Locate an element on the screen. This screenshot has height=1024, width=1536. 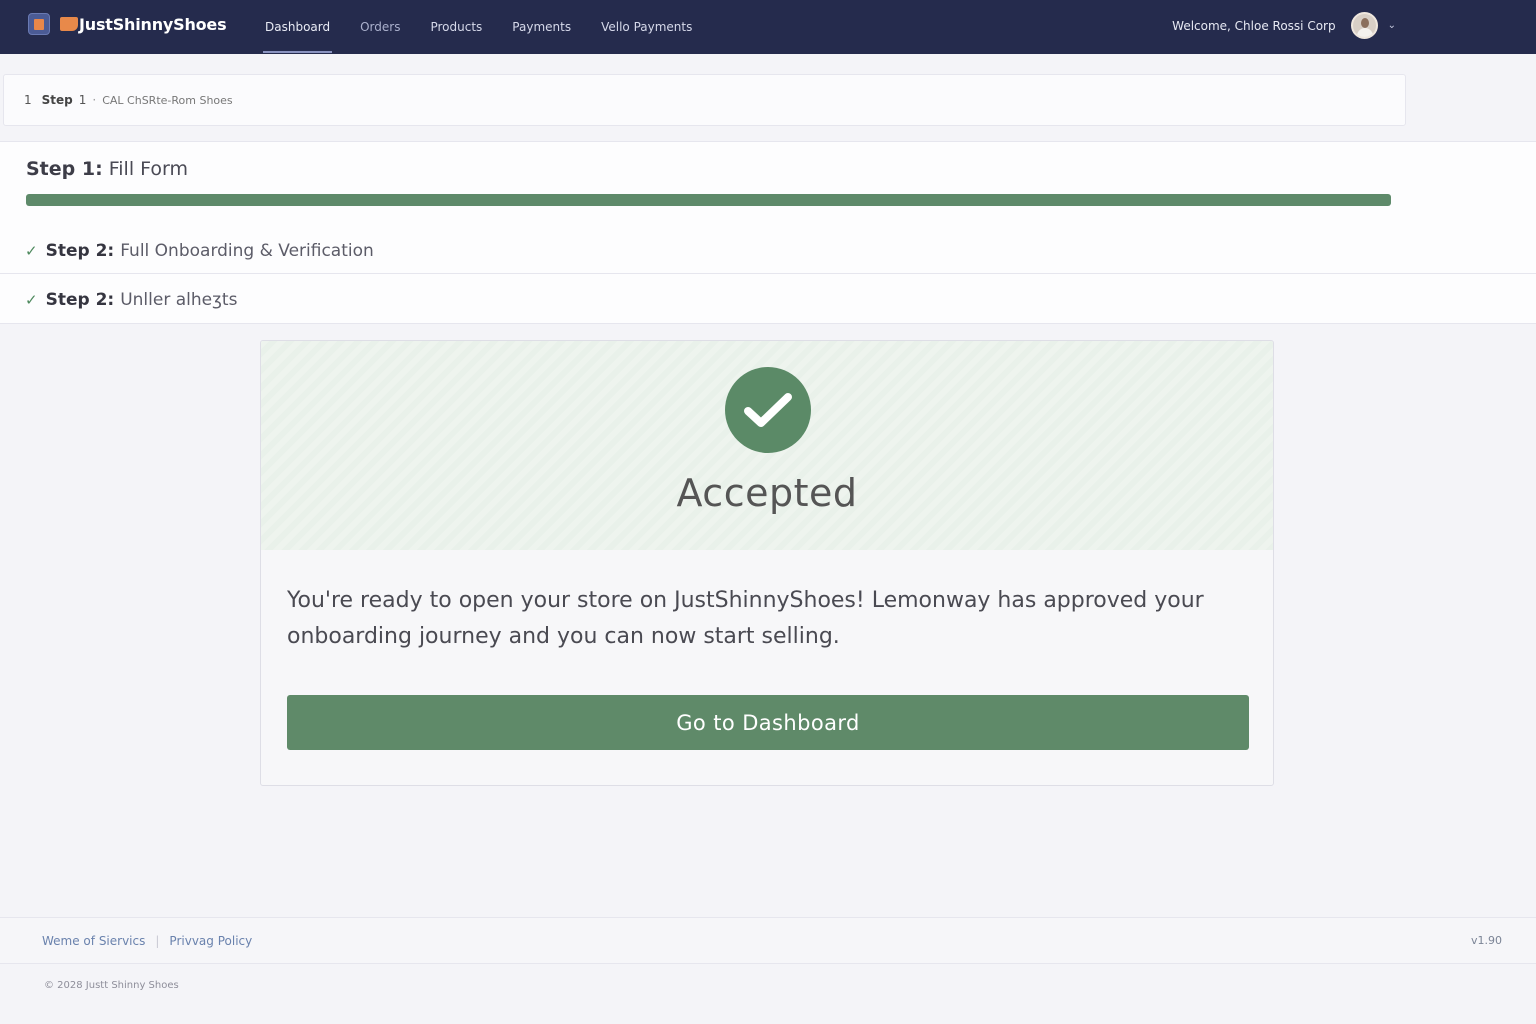
check-circle-icon is located at coordinates (768, 410).